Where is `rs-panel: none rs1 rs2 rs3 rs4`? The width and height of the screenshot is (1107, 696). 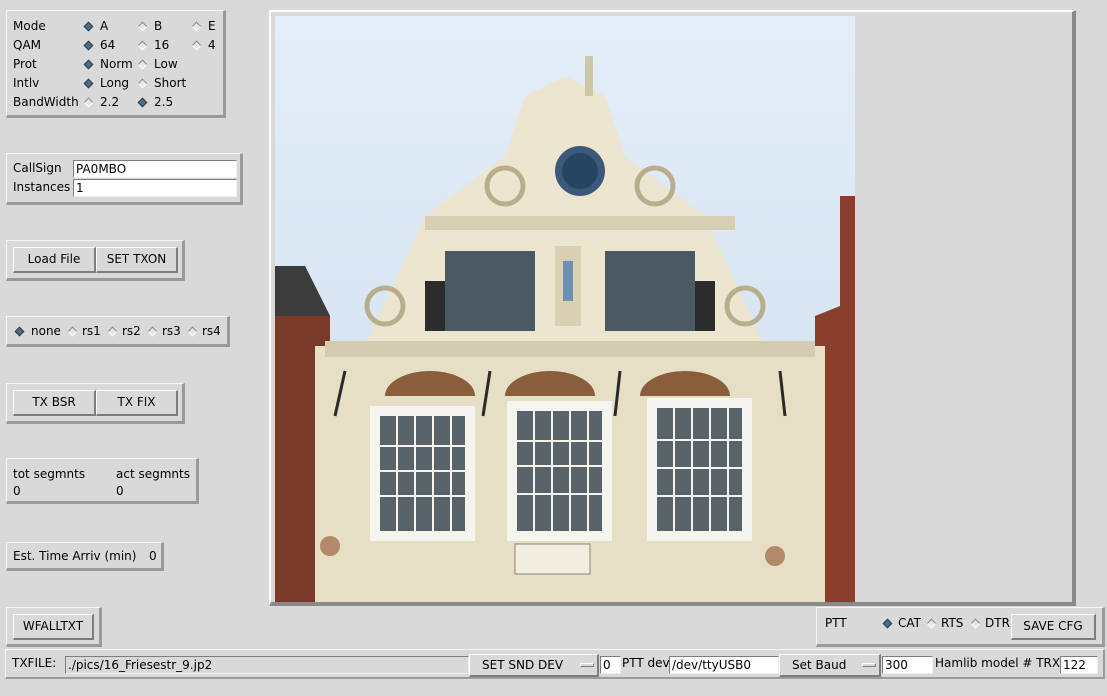 rs-panel: none rs1 rs2 rs3 rs4 is located at coordinates (118, 331).